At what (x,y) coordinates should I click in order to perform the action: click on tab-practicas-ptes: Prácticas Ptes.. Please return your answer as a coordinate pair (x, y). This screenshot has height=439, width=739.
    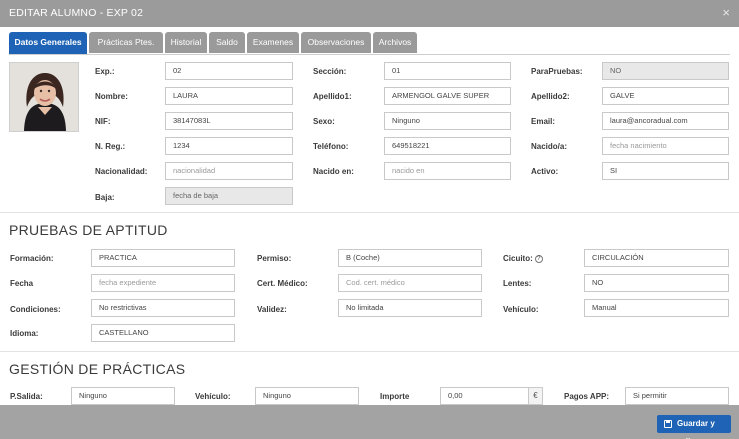
    Looking at the image, I should click on (126, 42).